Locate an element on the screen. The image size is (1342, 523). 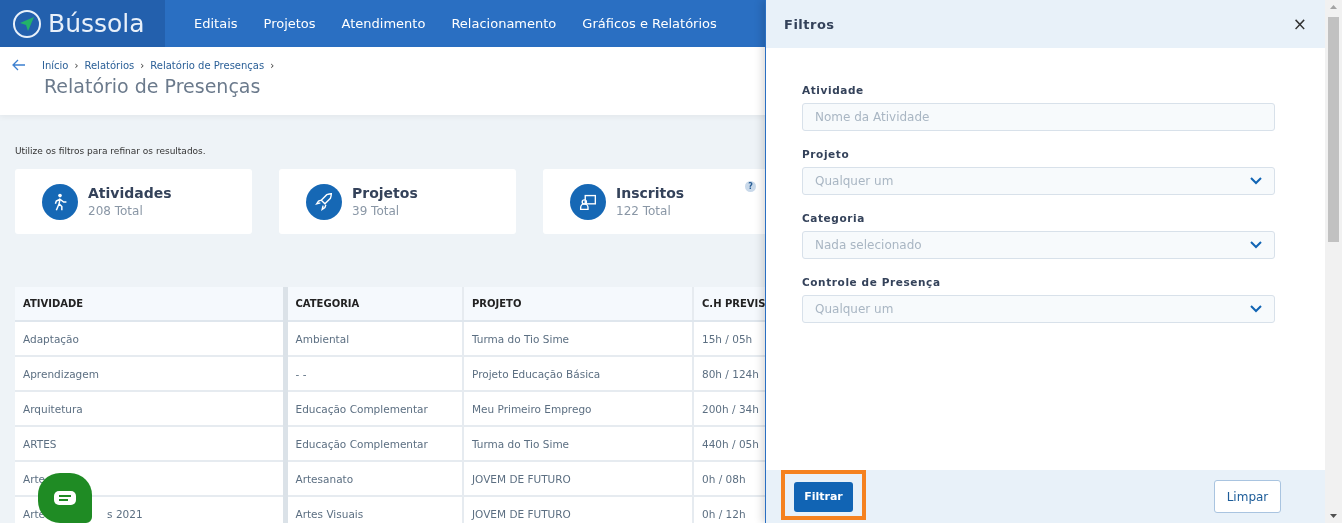
column-header: CATEGORIA is located at coordinates (374, 304).